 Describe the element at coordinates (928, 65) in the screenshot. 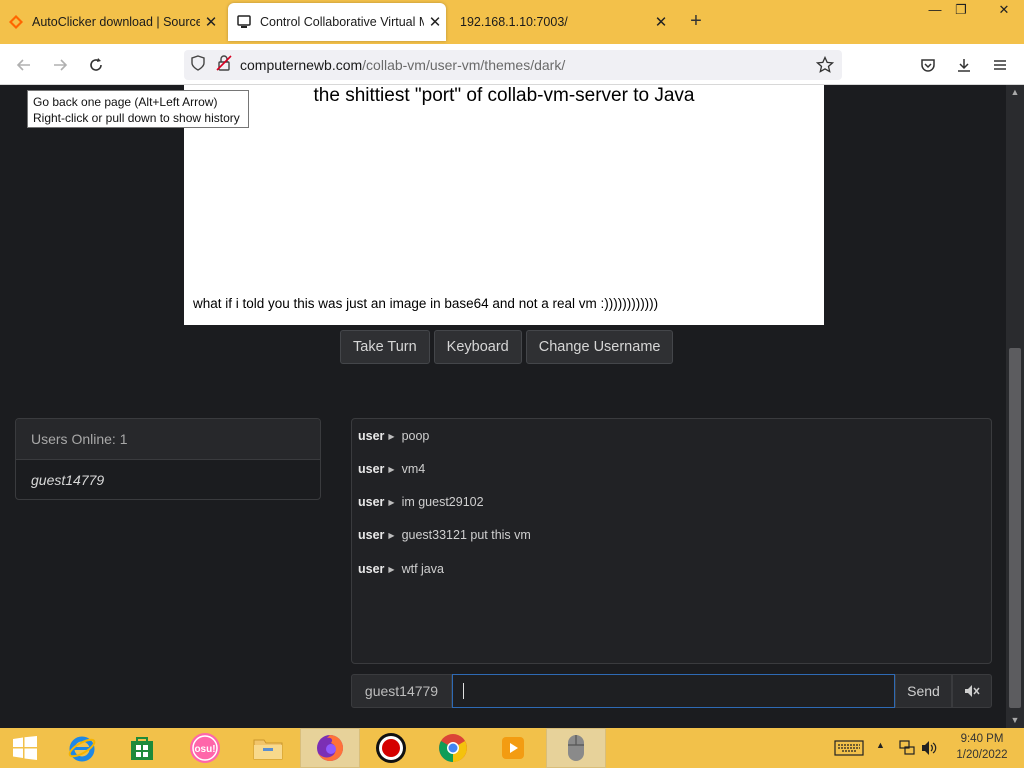

I see `pocket-icon` at that location.